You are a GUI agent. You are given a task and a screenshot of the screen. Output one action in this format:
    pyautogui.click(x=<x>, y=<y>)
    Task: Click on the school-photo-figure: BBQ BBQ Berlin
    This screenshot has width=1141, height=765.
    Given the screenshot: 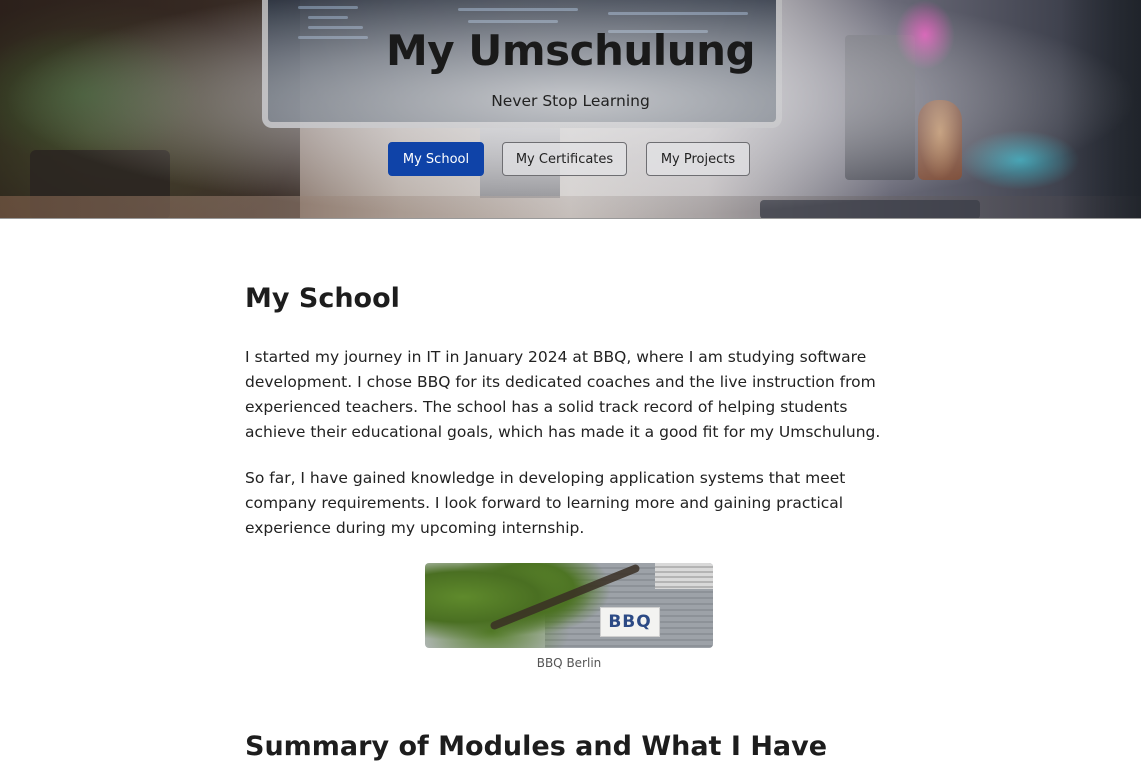 What is the action you would take?
    pyautogui.click(x=569, y=616)
    